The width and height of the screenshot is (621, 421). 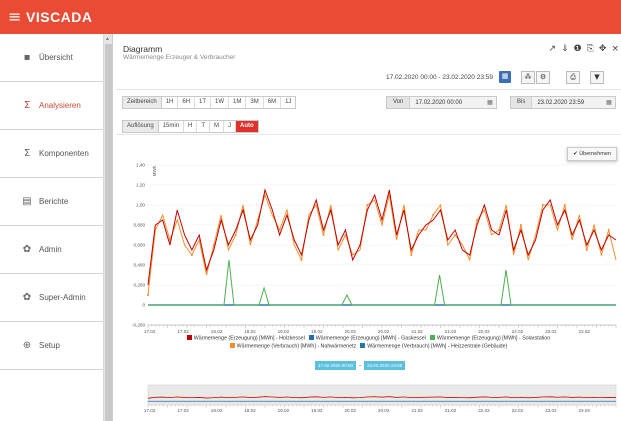 I want to click on y-tick-label: -0,200, so click(x=138, y=325).